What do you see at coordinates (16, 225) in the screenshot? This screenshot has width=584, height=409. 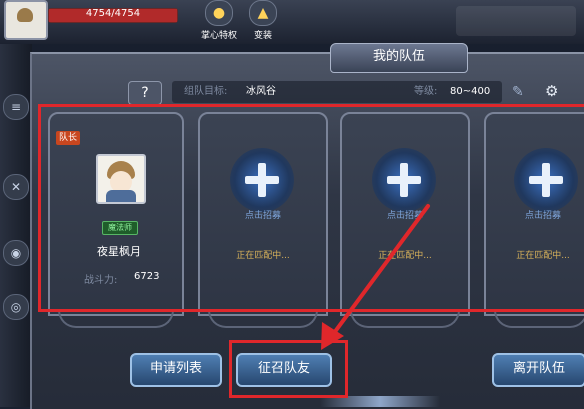 I see `left-side-strip: ≡ ✕ ◉ ◎` at bounding box center [16, 225].